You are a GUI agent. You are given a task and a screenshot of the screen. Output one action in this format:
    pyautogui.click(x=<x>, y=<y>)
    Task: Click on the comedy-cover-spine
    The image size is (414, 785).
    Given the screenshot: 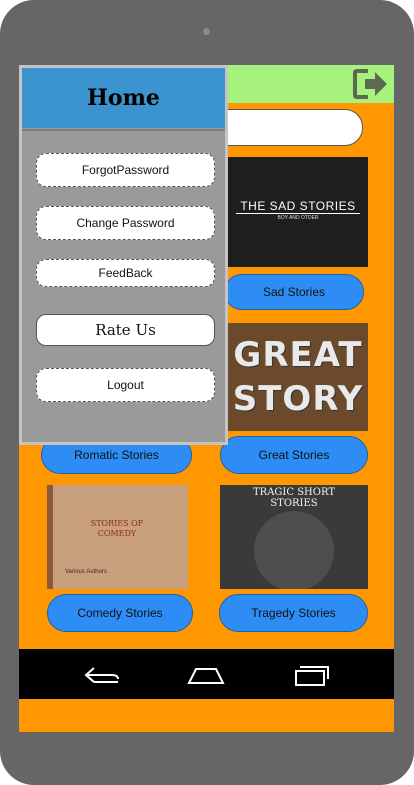 What is the action you would take?
    pyautogui.click(x=50, y=537)
    